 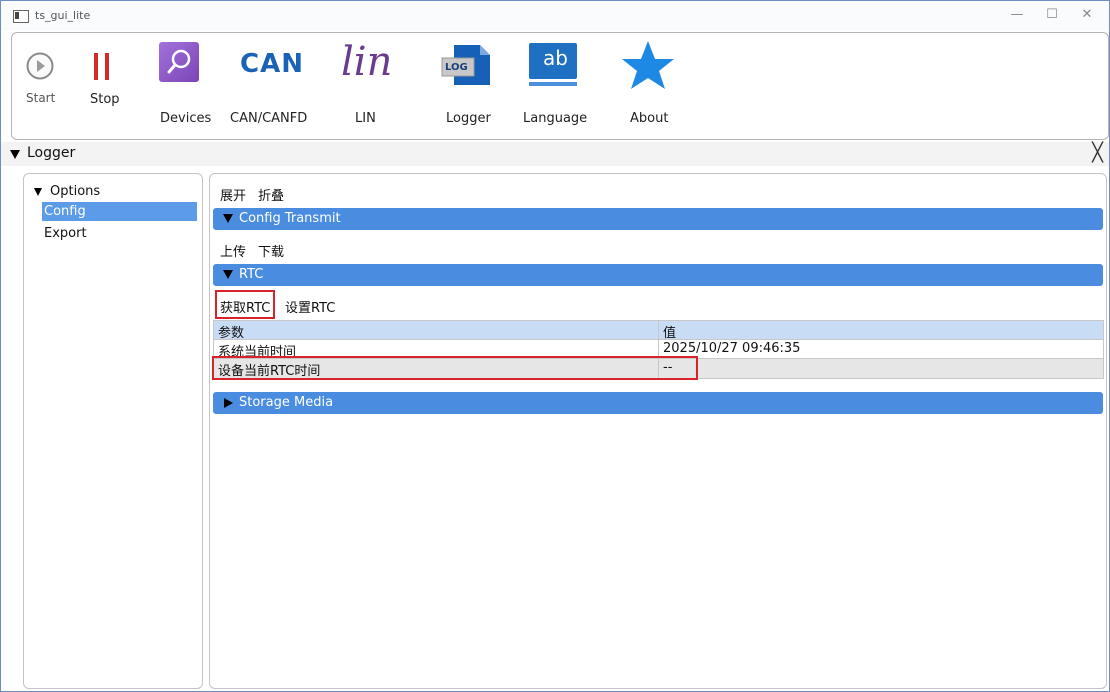 I want to click on logger-panel-header: Logger ╳, so click(x=555, y=154).